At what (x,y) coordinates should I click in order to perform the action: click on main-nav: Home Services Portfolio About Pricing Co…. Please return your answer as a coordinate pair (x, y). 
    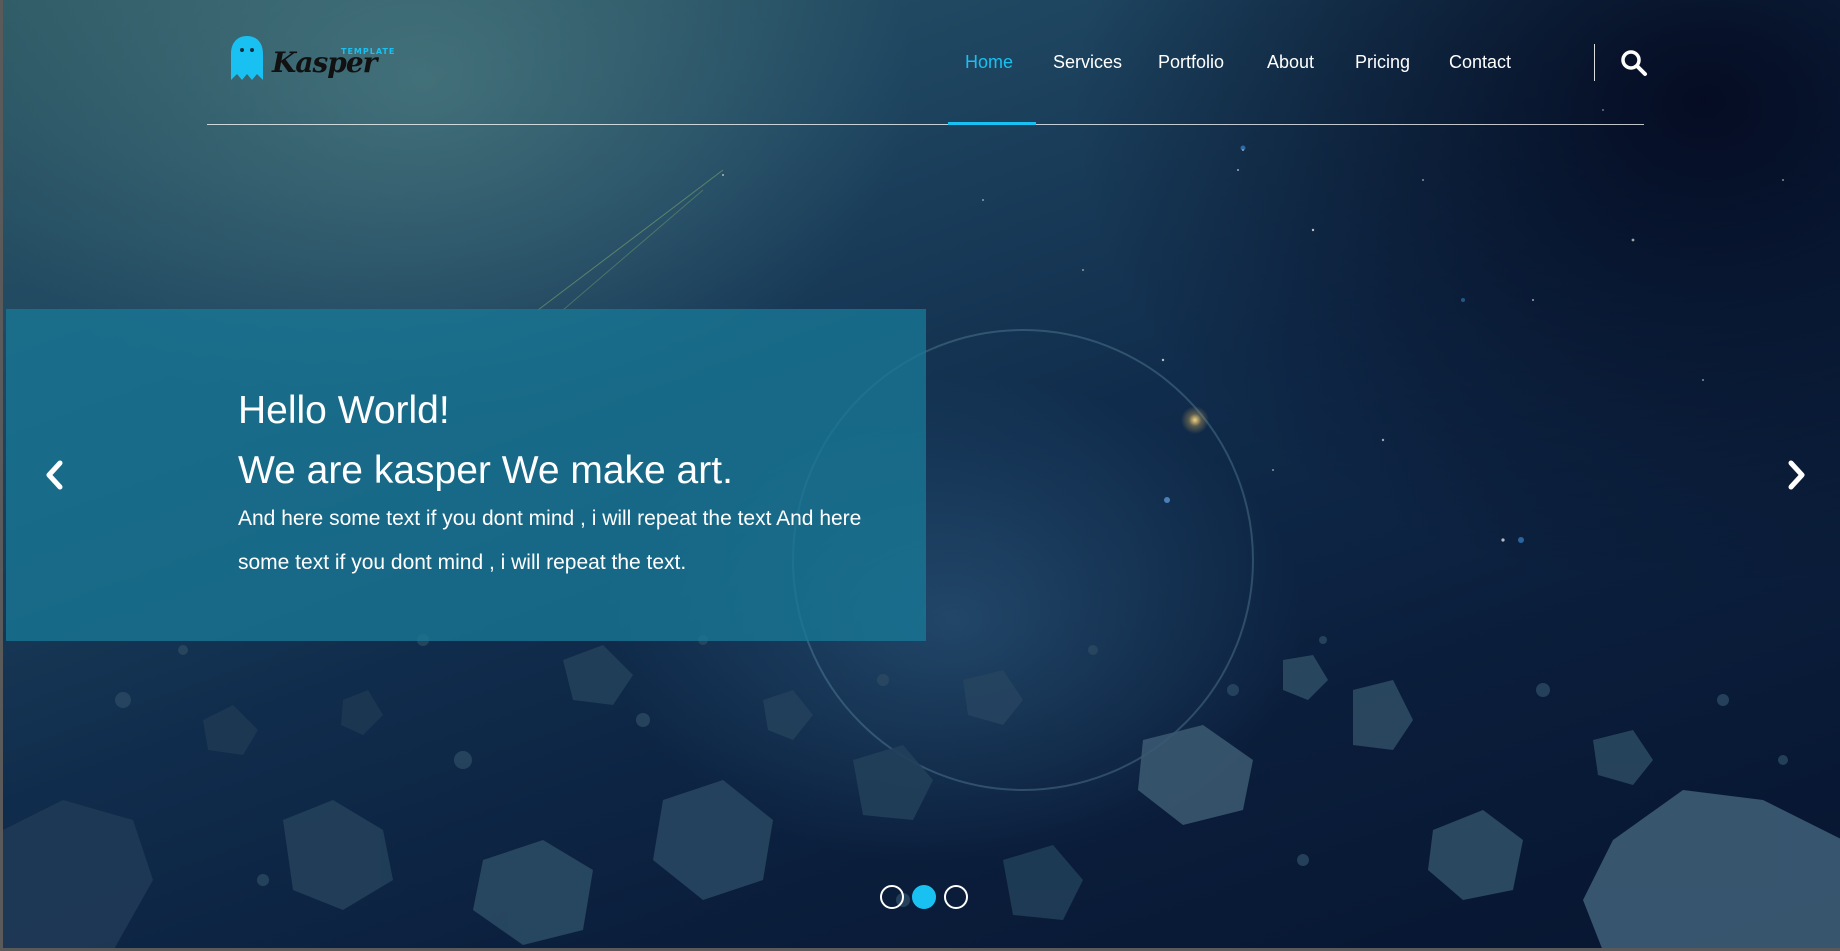
    Looking at the image, I should click on (925, 64).